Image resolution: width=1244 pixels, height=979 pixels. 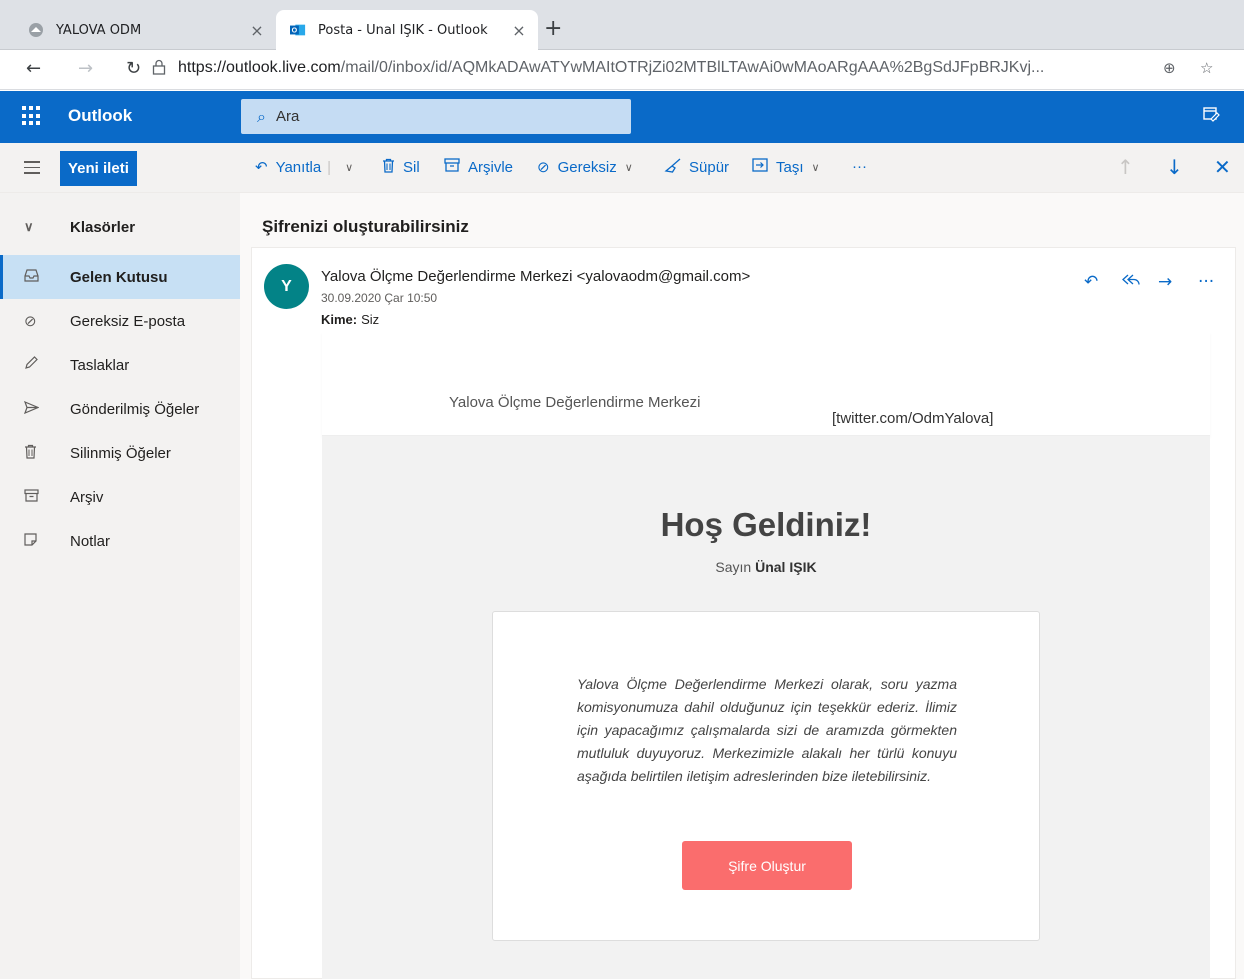 What do you see at coordinates (85, 68) in the screenshot?
I see `forward-arrow-icon: →` at bounding box center [85, 68].